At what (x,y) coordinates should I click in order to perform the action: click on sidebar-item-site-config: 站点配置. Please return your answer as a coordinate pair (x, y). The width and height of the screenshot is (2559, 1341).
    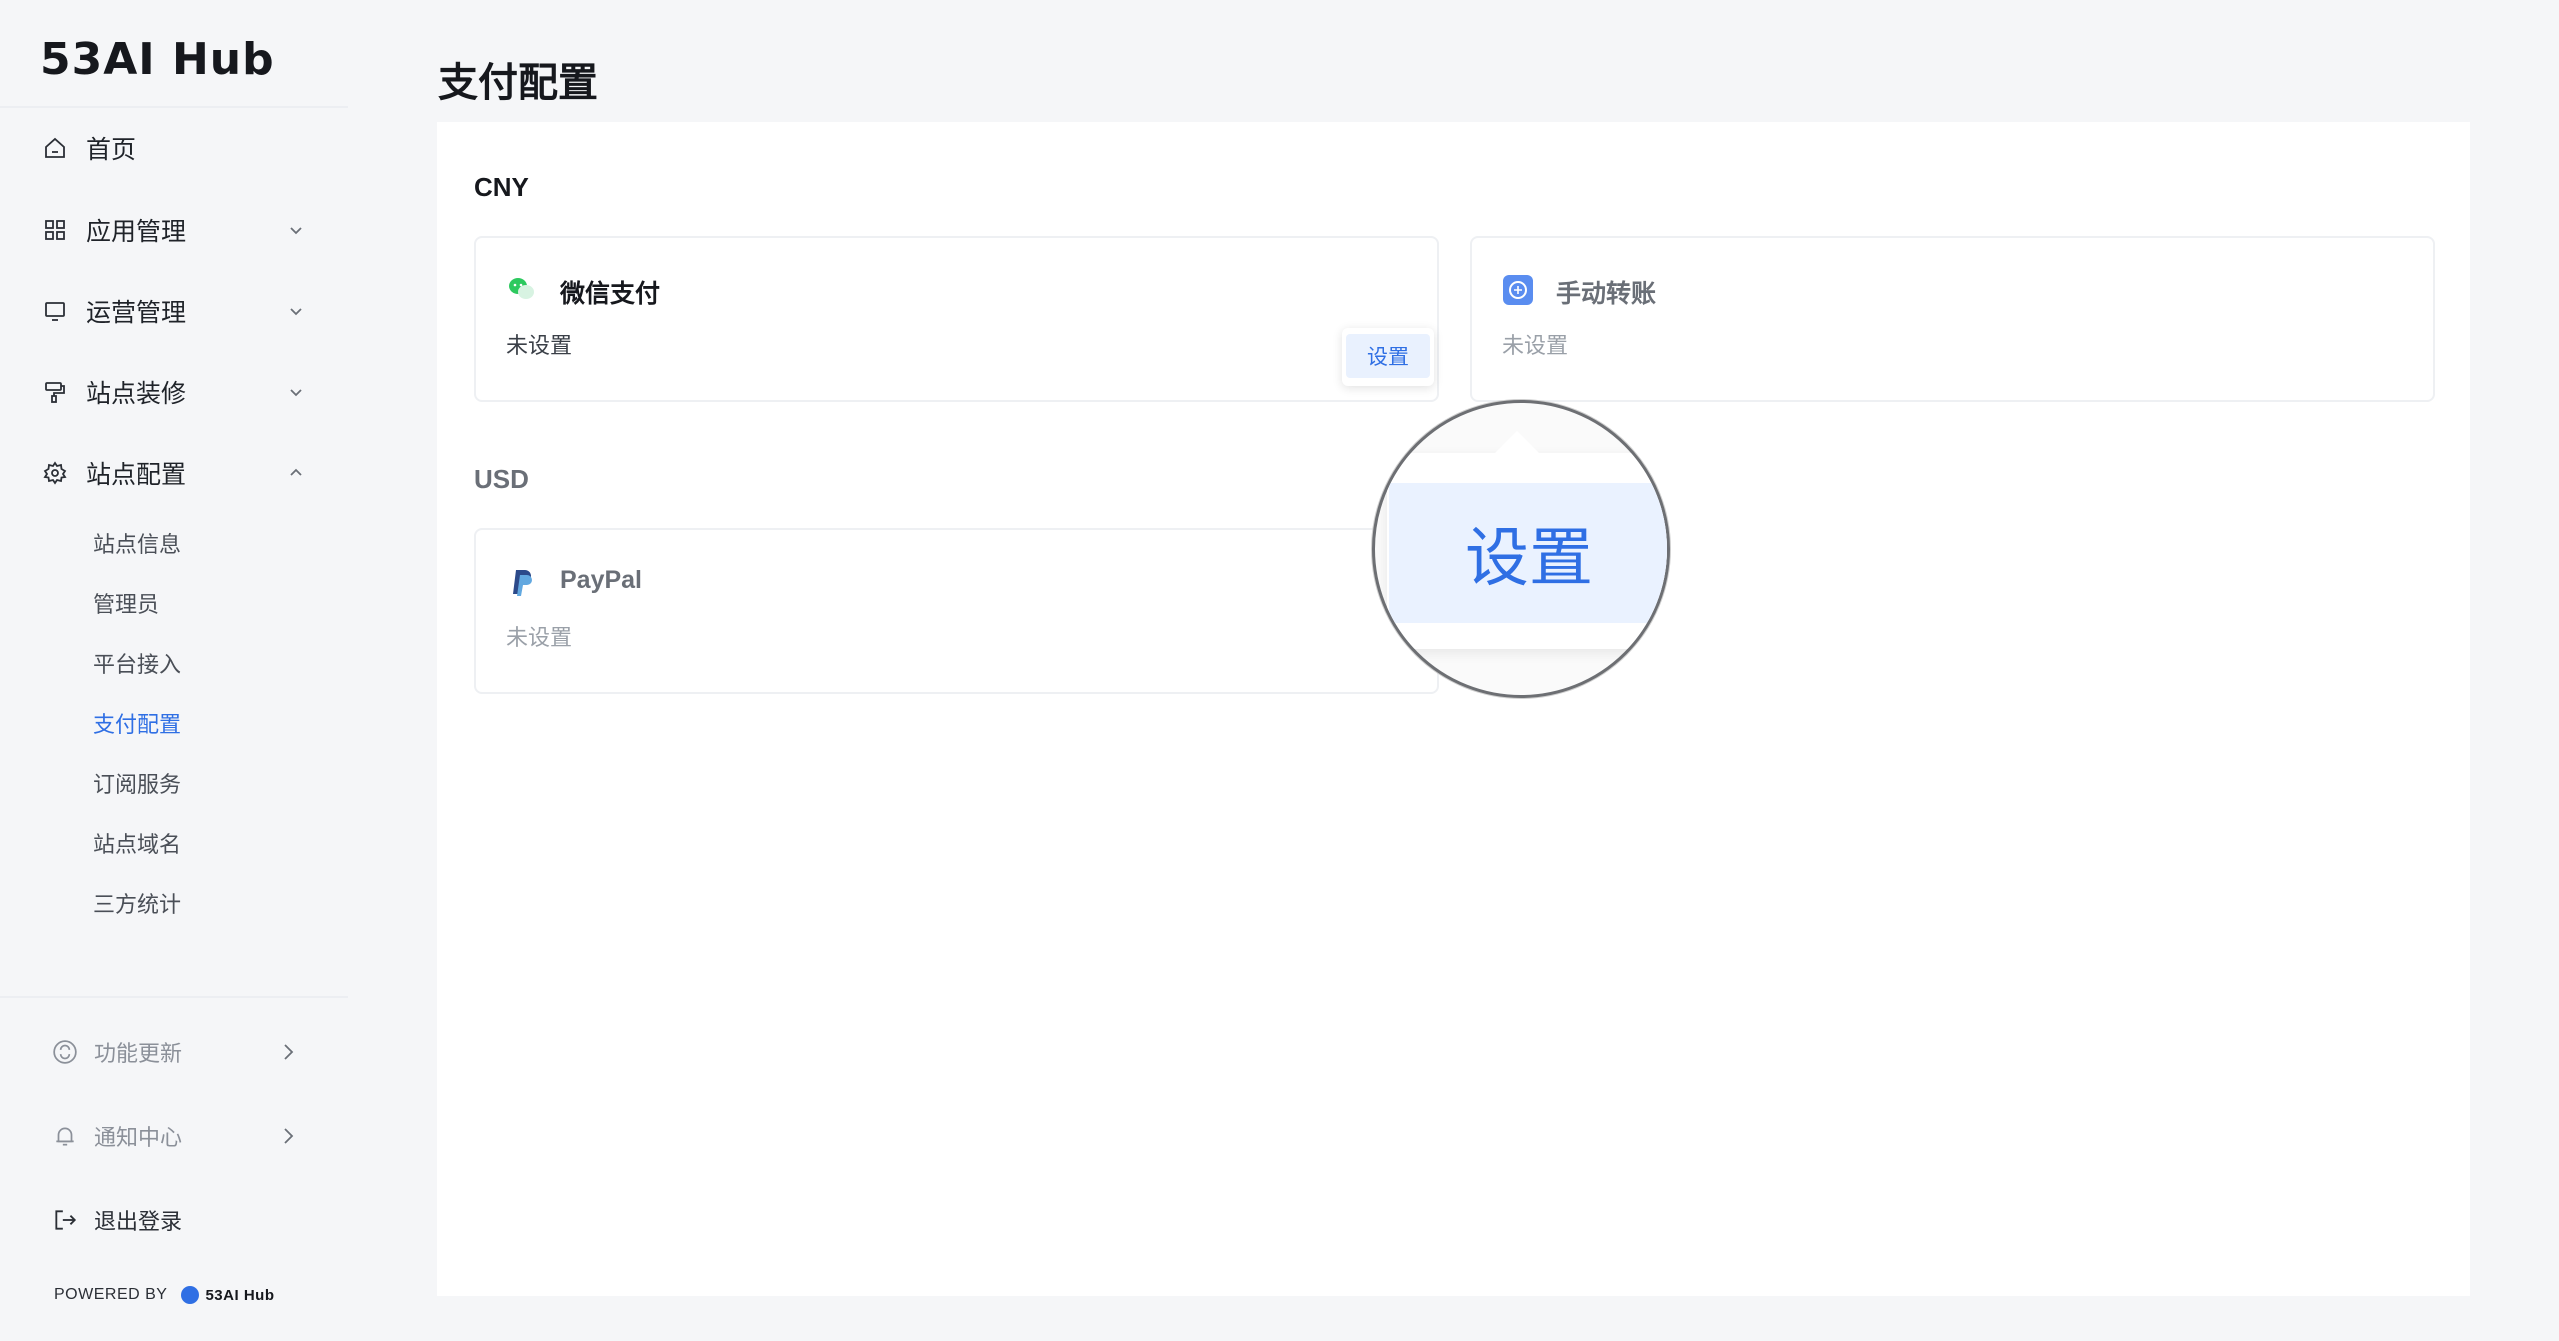
    Looking at the image, I should click on (174, 473).